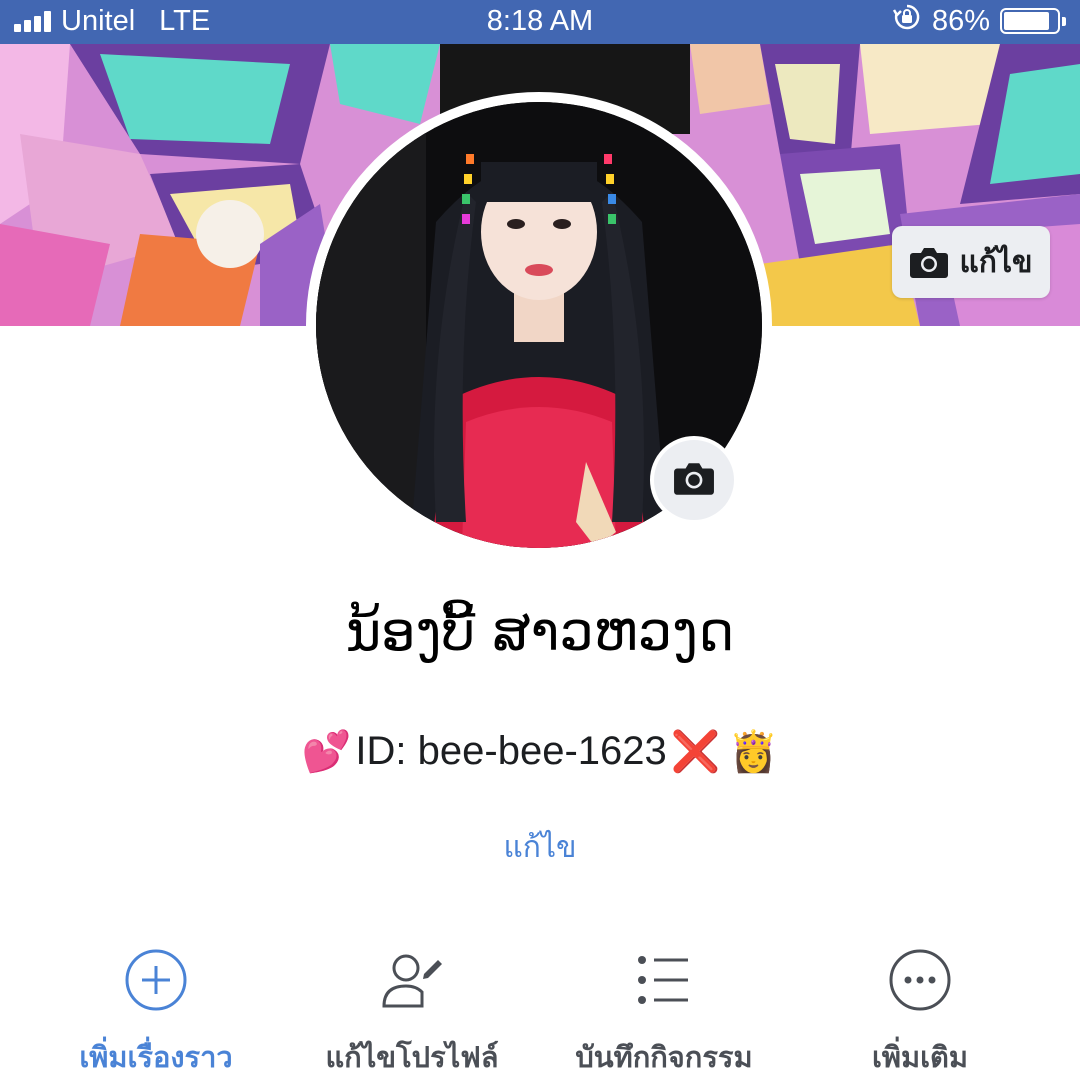 This screenshot has width=1080, height=1080. Describe the element at coordinates (907, 21) in the screenshot. I see `rotation-lock-icon` at that location.